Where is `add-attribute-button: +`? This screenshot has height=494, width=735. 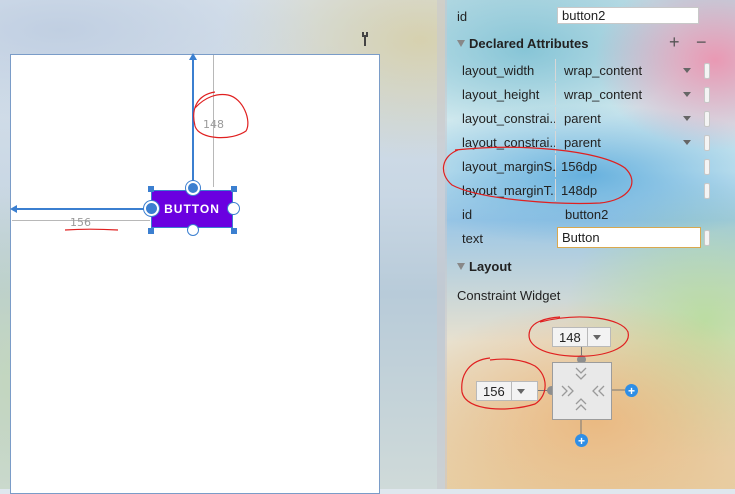
add-attribute-button: + is located at coordinates (674, 42).